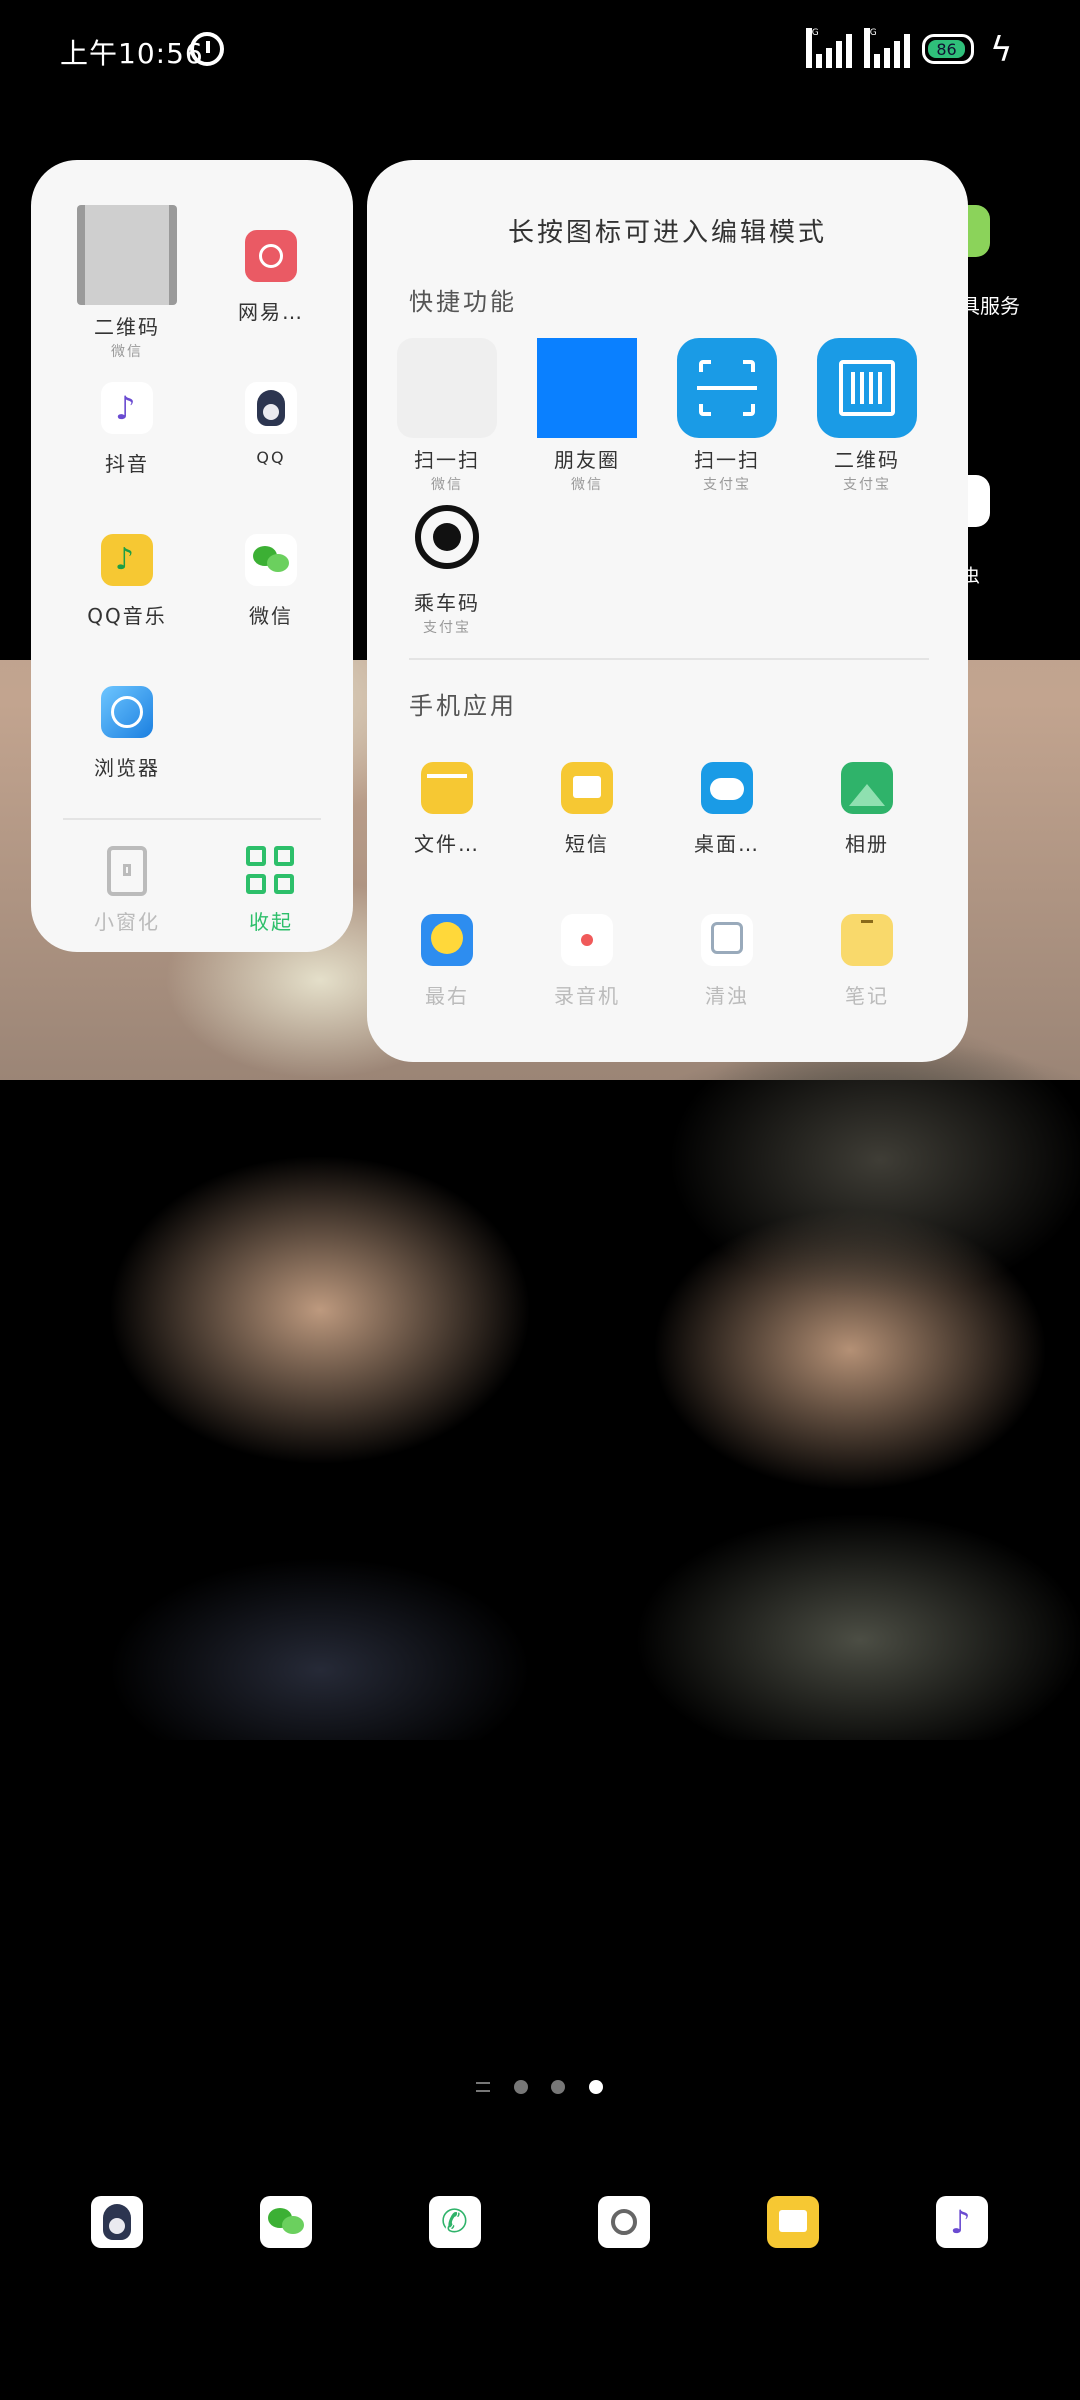  What do you see at coordinates (867, 996) in the screenshot?
I see `app-label: 笔记` at bounding box center [867, 996].